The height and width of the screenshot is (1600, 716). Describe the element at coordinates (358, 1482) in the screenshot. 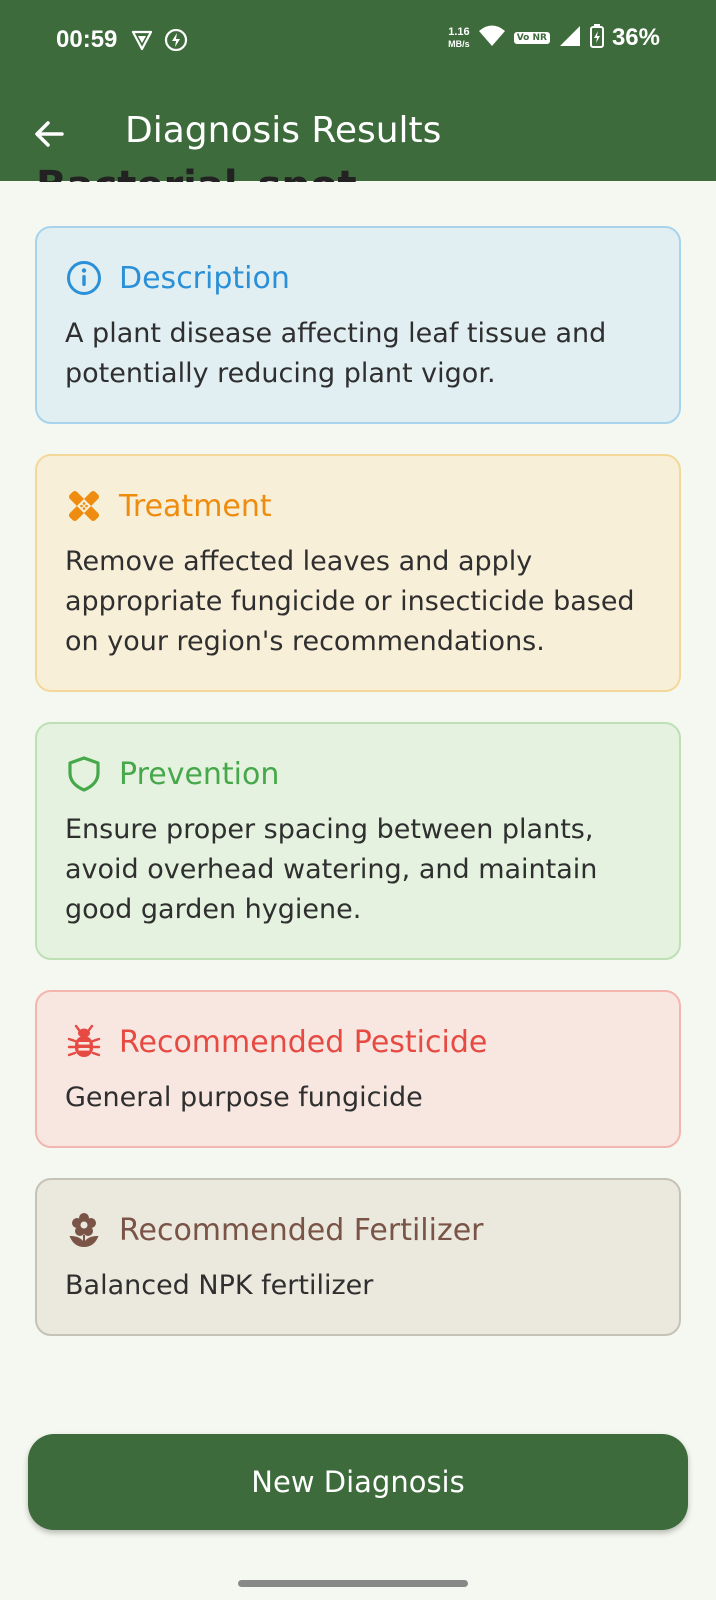

I see `new-diagnosis-button: New Diagnosis` at that location.